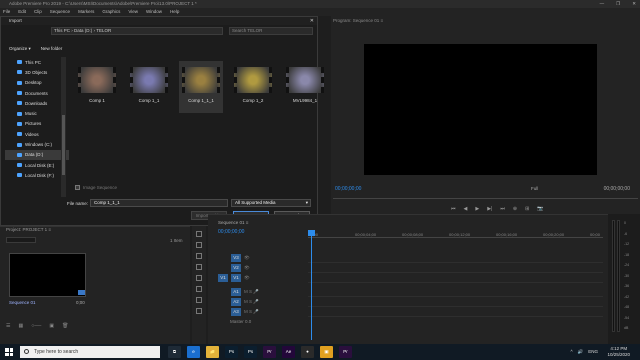  Describe the element at coordinates (28, 229) in the screenshot. I see `project-tab: Project: PROJECT 1 ≡` at that location.